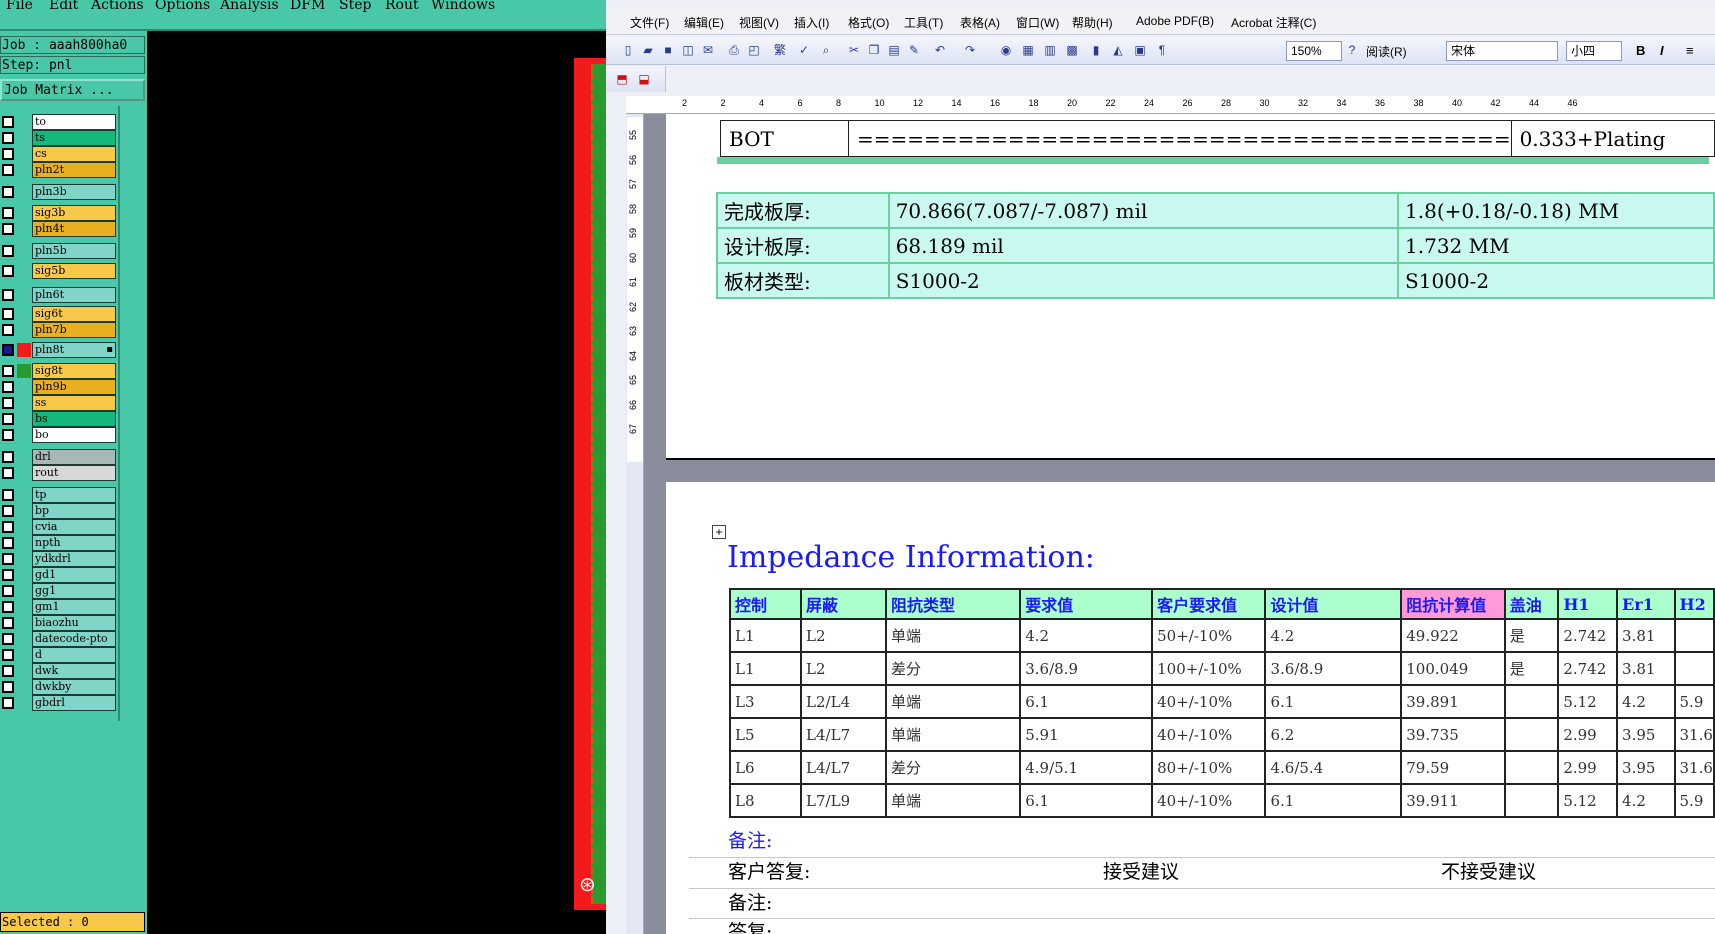  Describe the element at coordinates (60, 671) in the screenshot. I see `layer-row: dwk` at that location.